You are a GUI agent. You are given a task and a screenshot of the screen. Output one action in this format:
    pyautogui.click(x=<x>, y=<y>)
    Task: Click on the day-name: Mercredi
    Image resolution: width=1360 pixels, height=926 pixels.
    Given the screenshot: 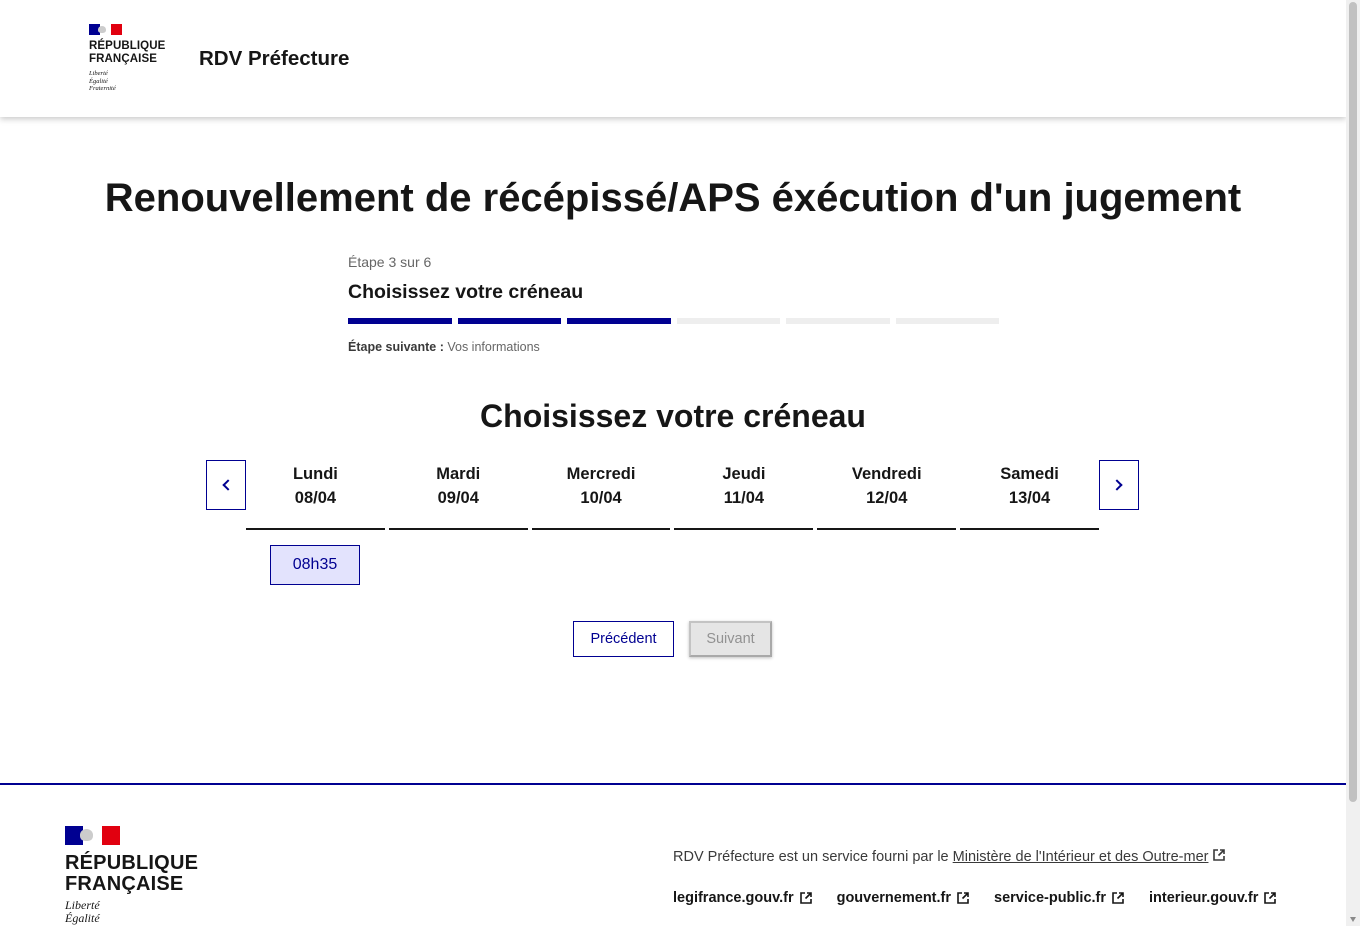 What is the action you would take?
    pyautogui.click(x=601, y=474)
    